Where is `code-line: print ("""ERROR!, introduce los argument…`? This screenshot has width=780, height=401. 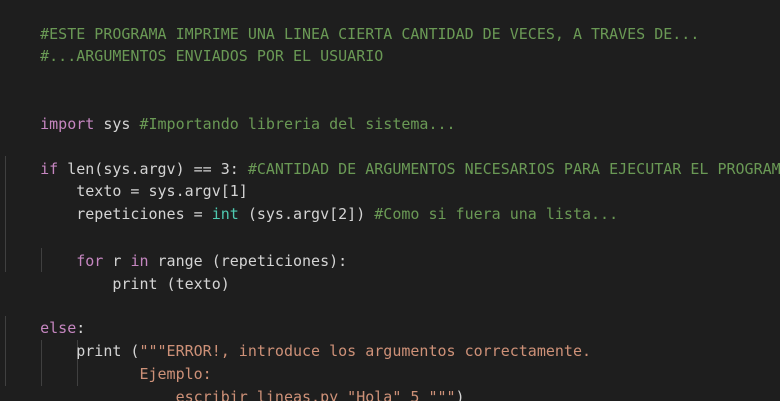
code-line: print ("""ERROR!, introduce los argument… is located at coordinates (297, 339).